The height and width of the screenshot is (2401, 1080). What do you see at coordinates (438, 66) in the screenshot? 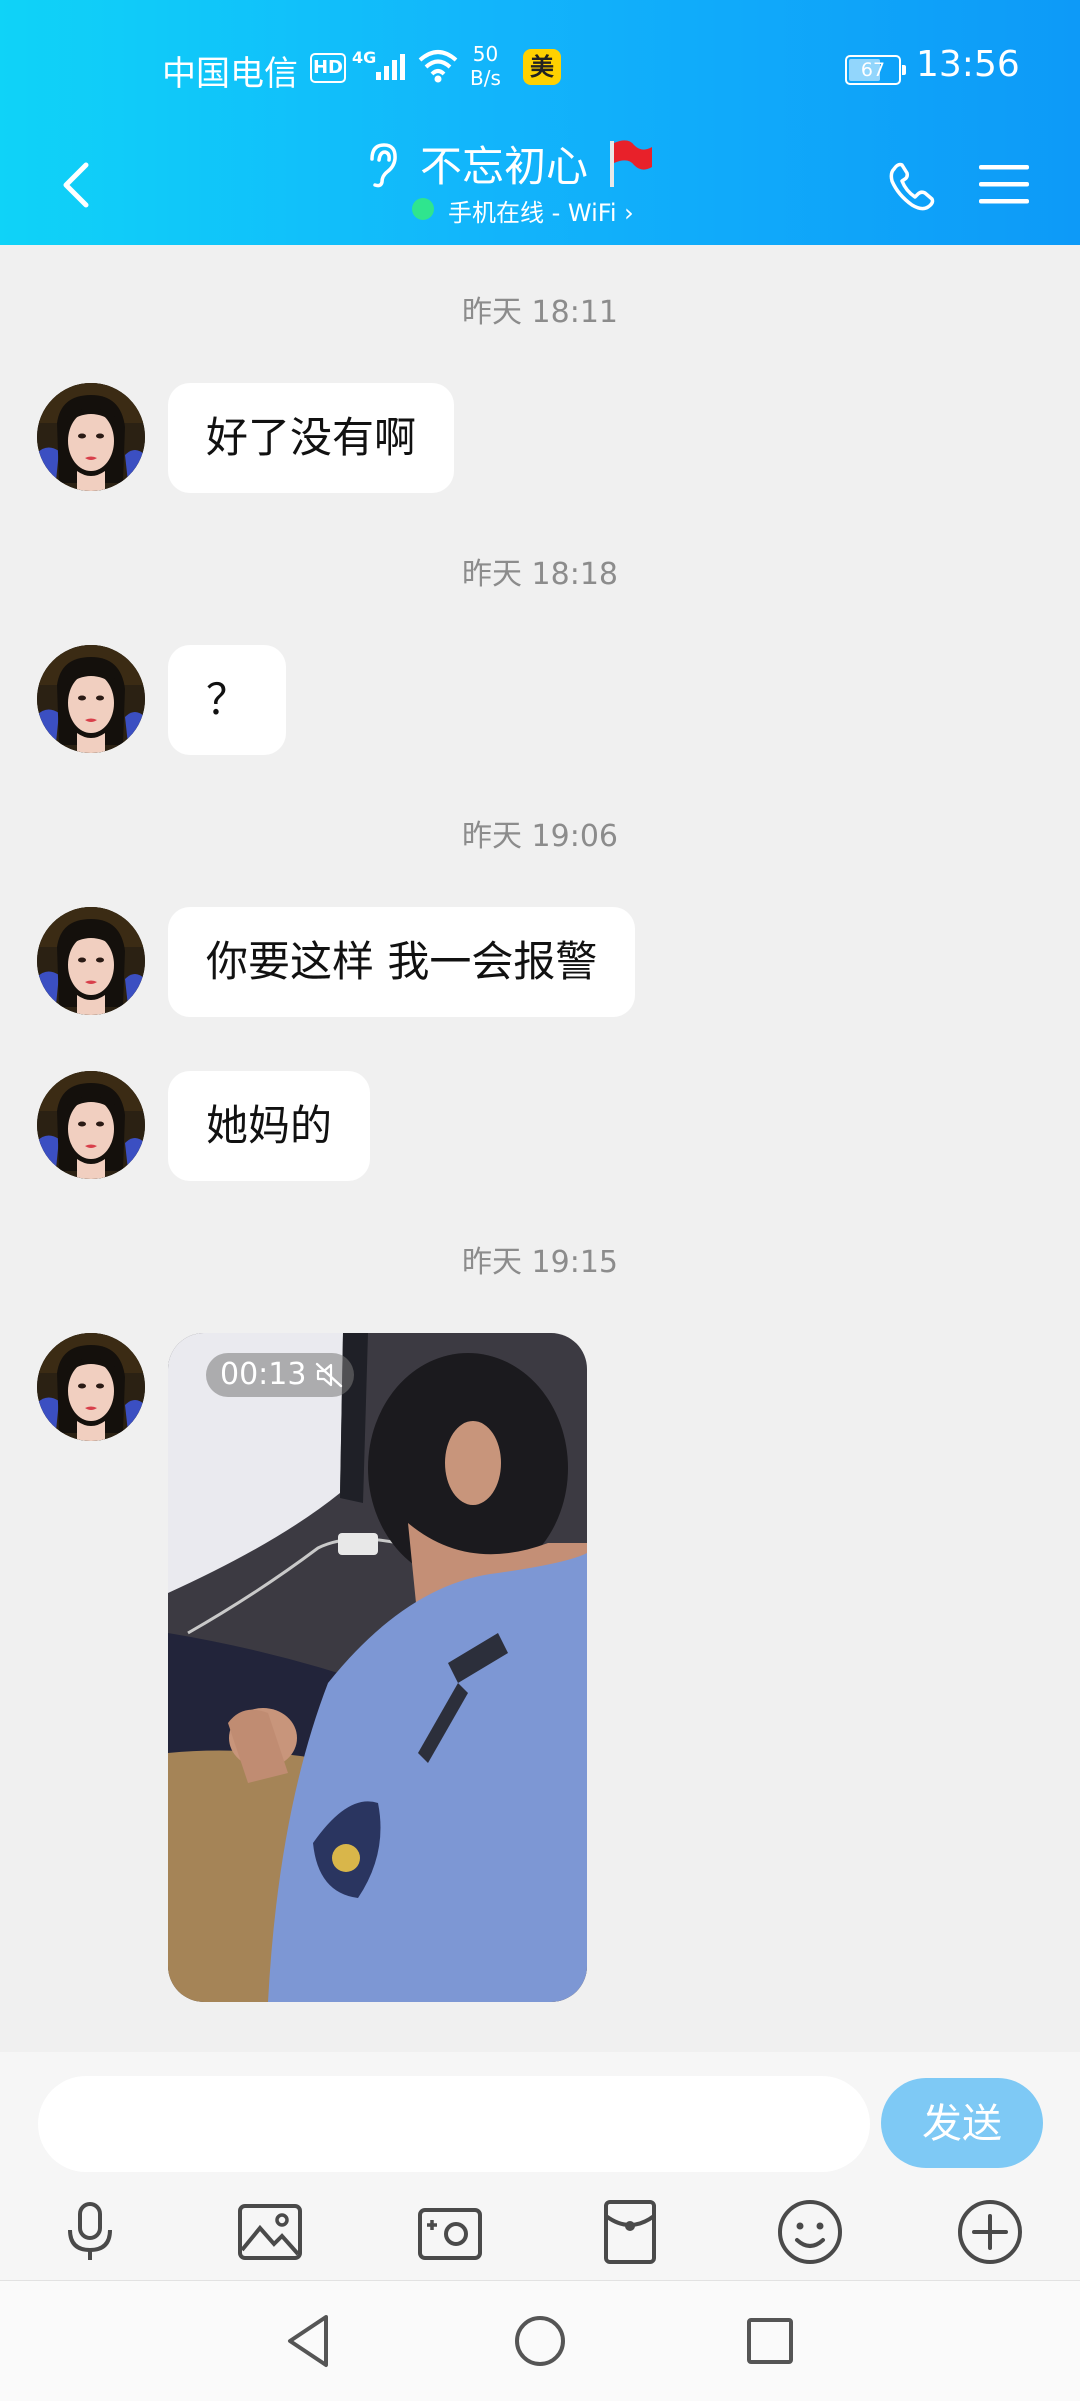
I see `wifi-icon` at bounding box center [438, 66].